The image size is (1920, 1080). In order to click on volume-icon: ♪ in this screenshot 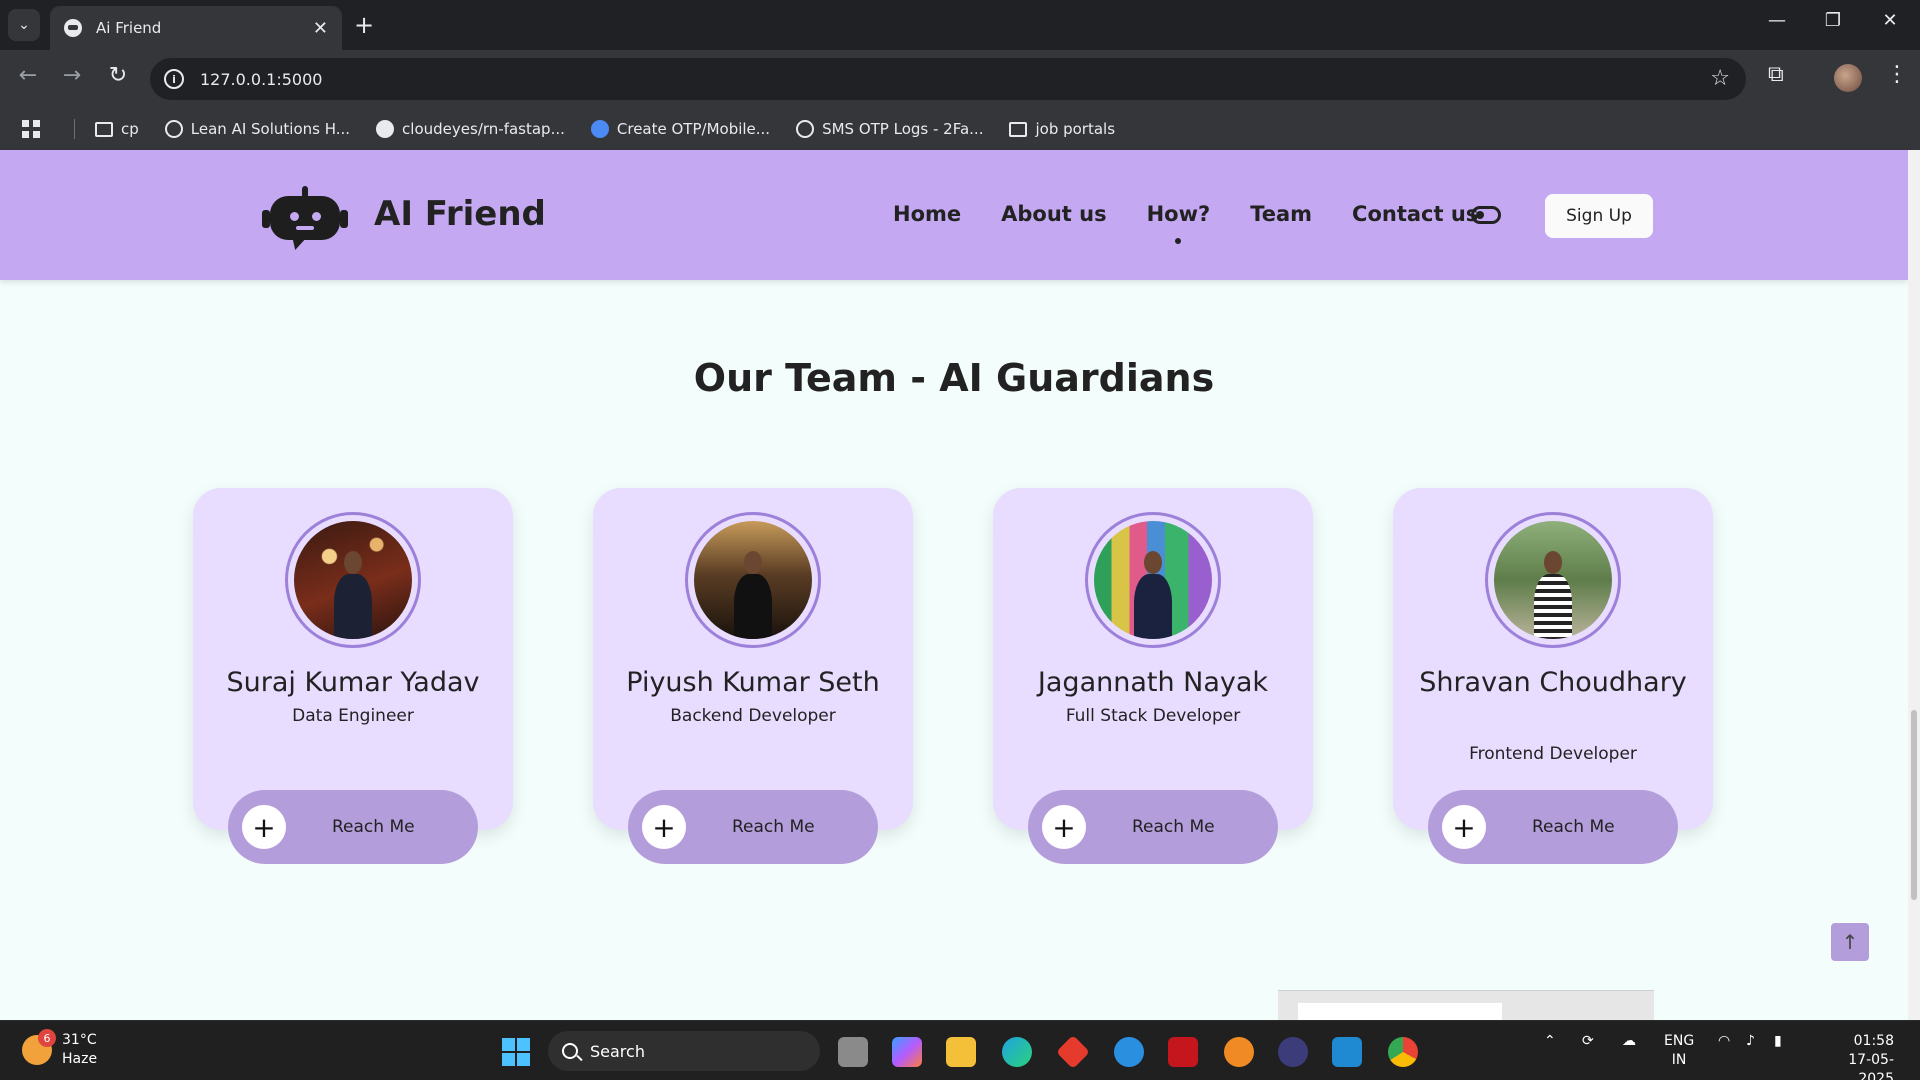, I will do `click(1750, 1041)`.